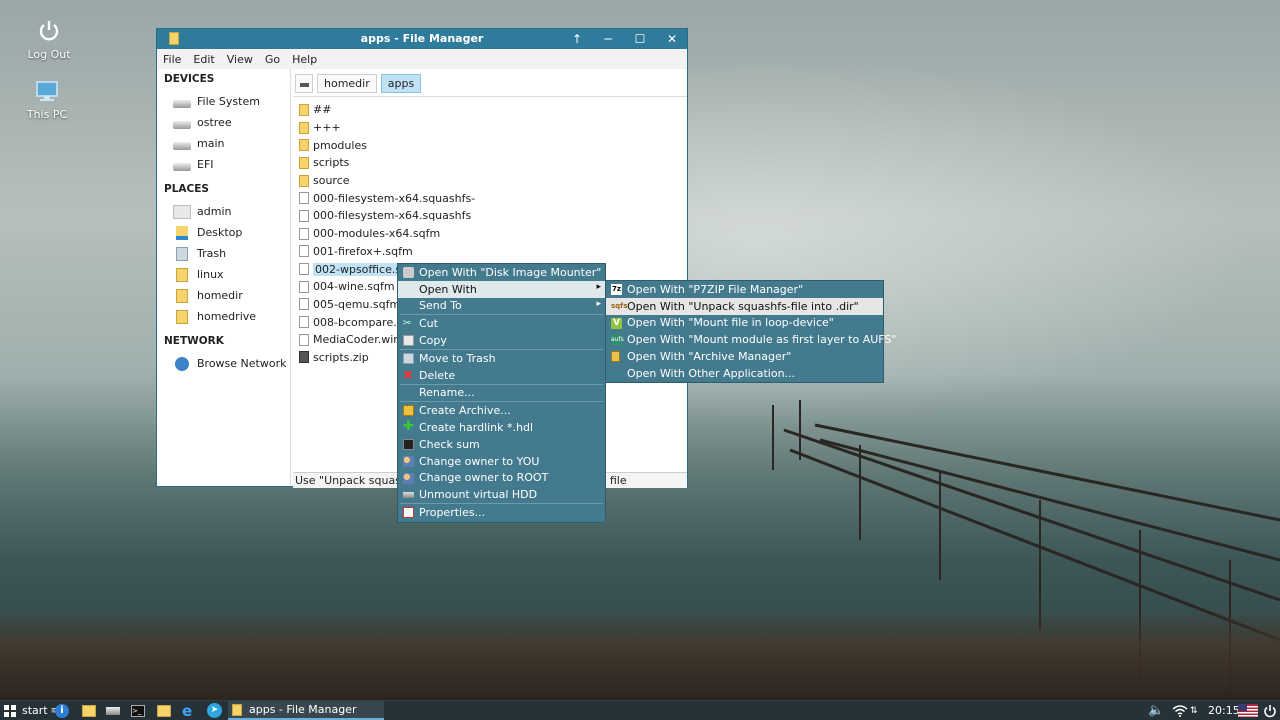 This screenshot has width=1280, height=720. I want to click on launcher-info: i, so click(62, 710).